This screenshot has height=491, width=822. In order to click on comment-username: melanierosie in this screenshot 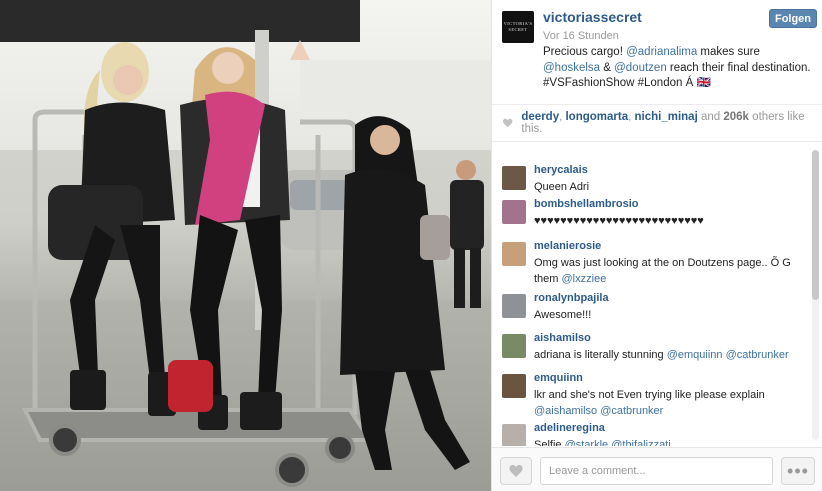, I will do `click(567, 246)`.